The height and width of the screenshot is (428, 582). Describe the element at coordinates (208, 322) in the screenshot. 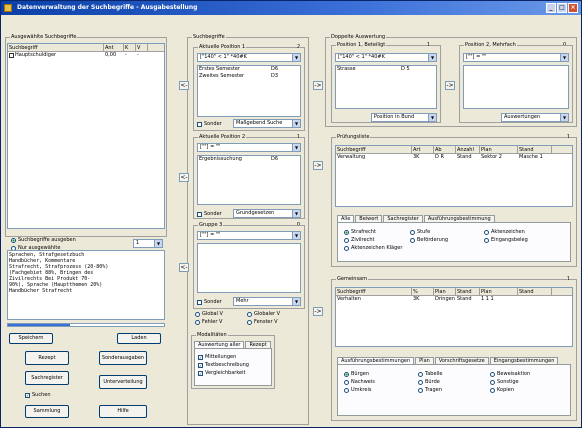

I see `radio-error: Fehler V` at that location.